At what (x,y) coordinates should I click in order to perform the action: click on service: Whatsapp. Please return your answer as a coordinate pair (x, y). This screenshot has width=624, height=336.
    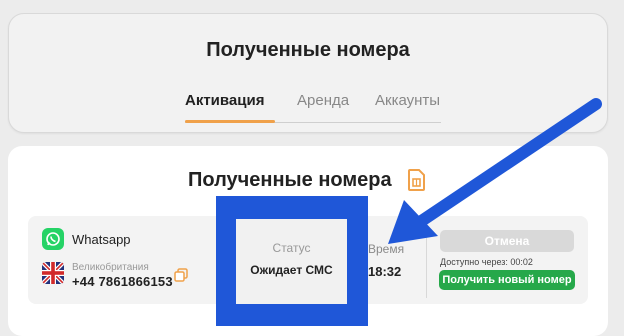
    Looking at the image, I should click on (86, 239).